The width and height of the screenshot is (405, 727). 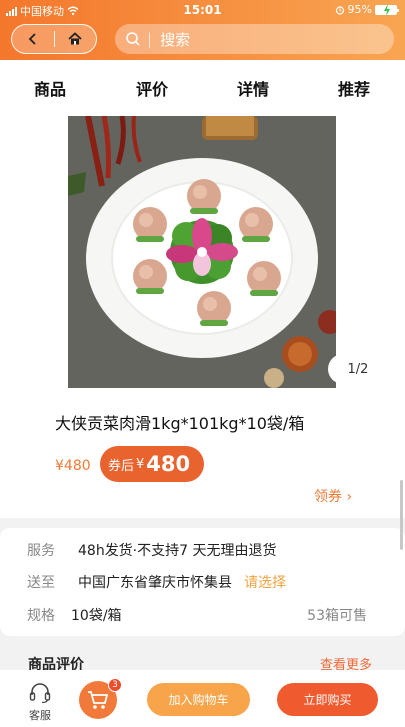 I want to click on search-icon, so click(x=133, y=39).